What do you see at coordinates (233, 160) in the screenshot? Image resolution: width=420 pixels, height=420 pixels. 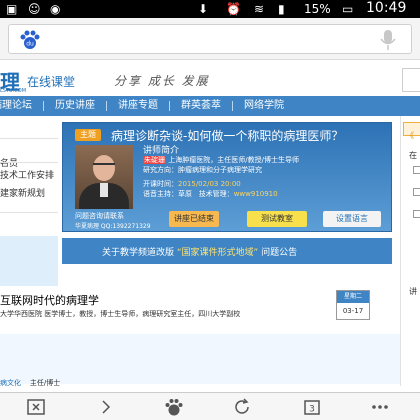 I see `teacher-title: 上海肿瘤医院，主任医师/教授/博士生导师` at bounding box center [233, 160].